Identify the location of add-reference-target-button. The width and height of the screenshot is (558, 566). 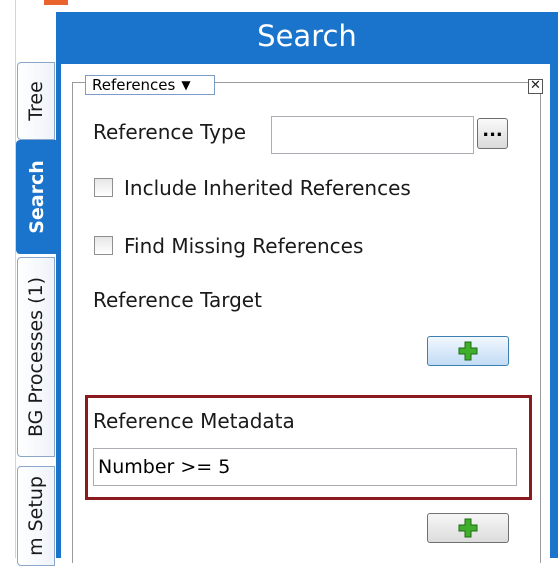
(468, 351).